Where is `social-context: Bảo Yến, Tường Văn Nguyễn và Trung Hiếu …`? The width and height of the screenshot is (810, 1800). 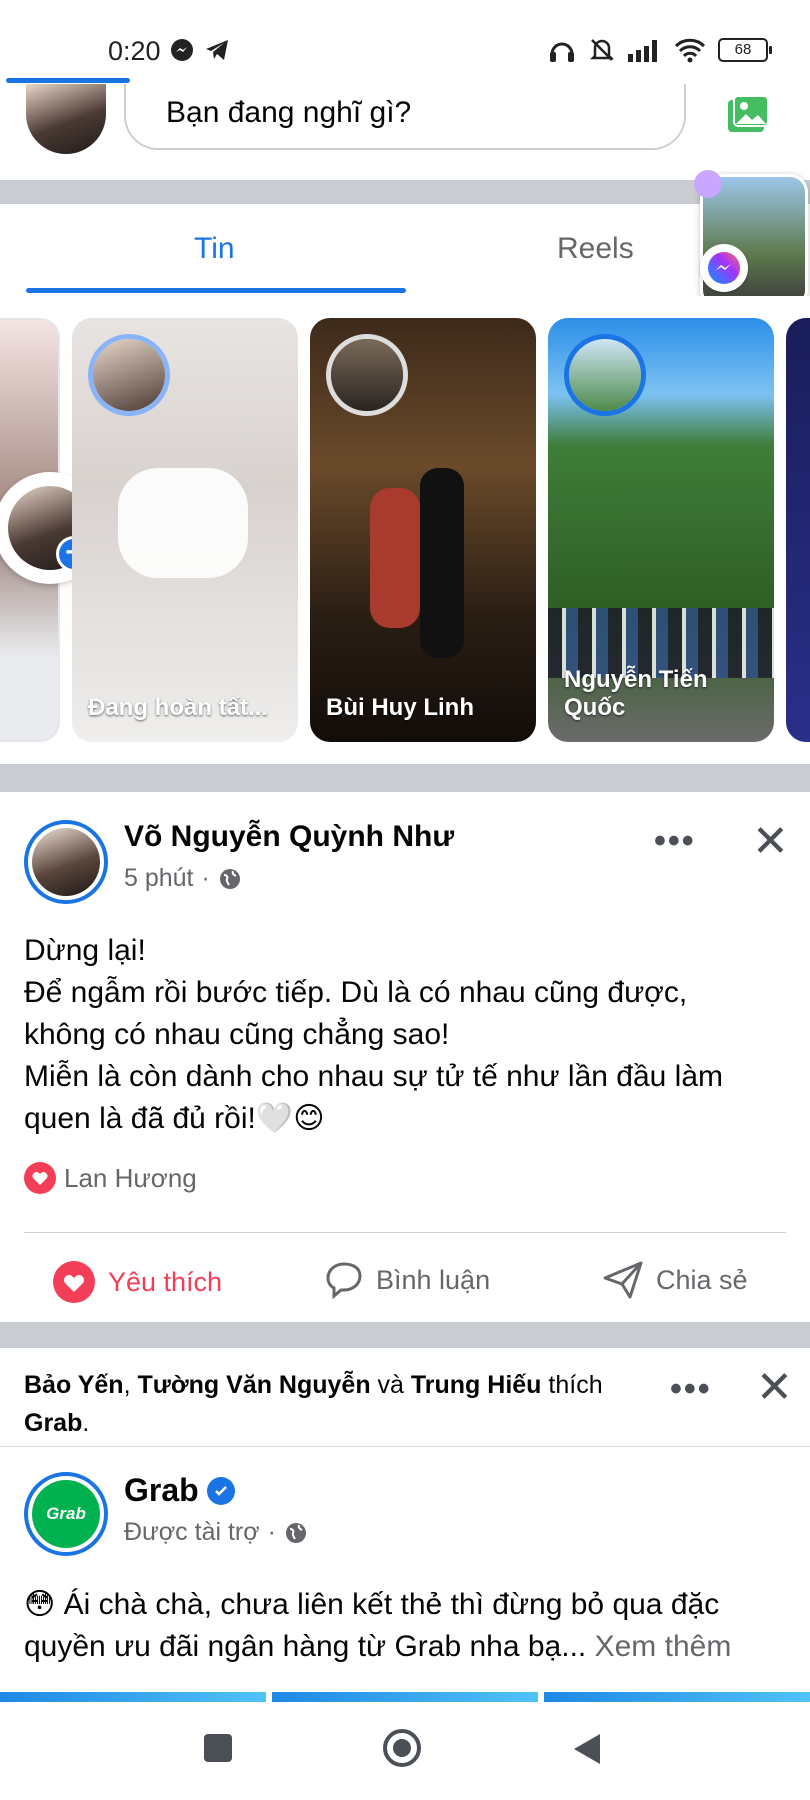
social-context: Bảo Yến, Tường Văn Nguyễn và Trung Hiếu … is located at coordinates (324, 1404).